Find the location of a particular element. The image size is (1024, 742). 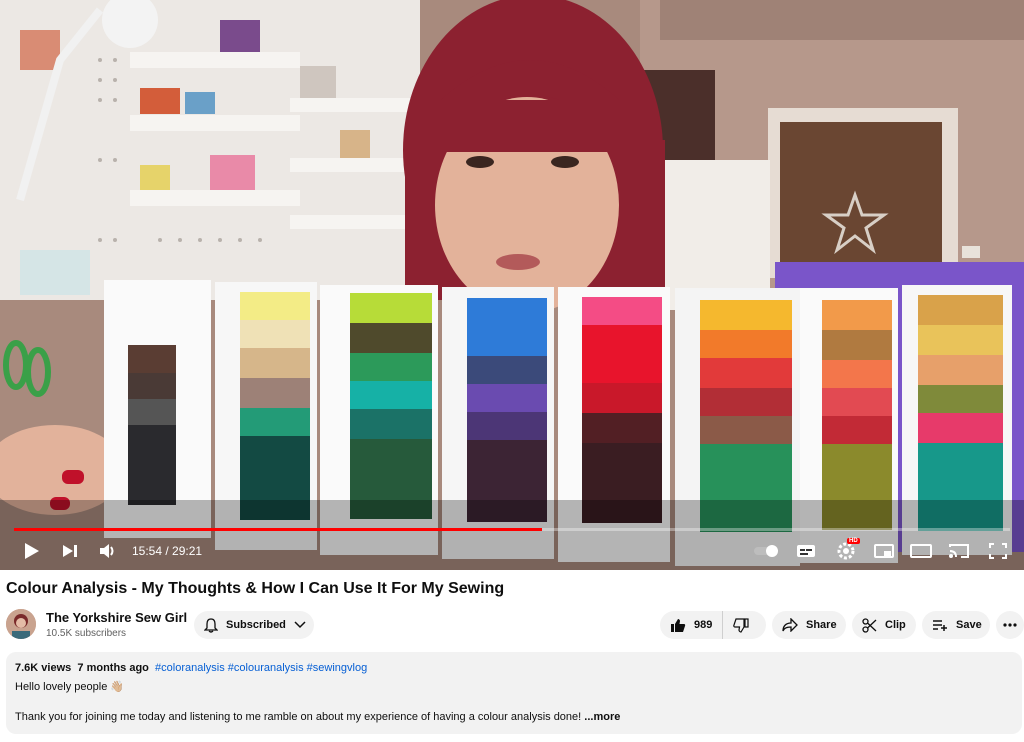

volume-icon is located at coordinates (107, 551).